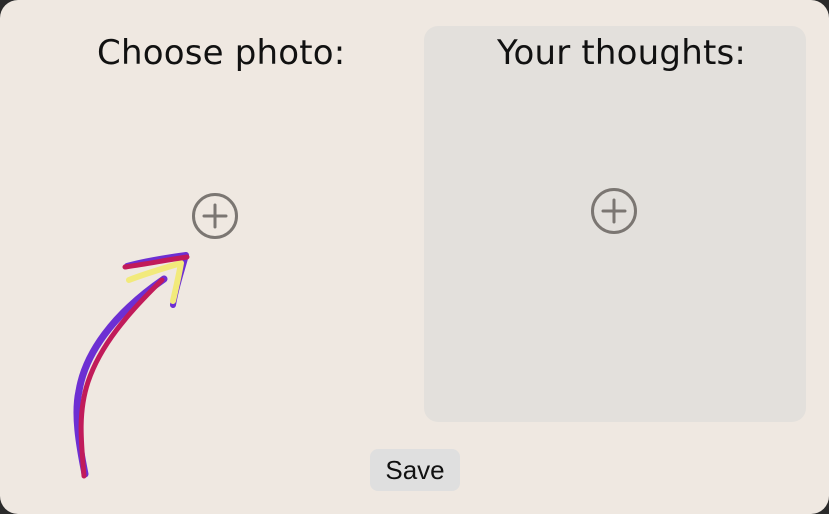  What do you see at coordinates (415, 470) in the screenshot?
I see `save-button: Save` at bounding box center [415, 470].